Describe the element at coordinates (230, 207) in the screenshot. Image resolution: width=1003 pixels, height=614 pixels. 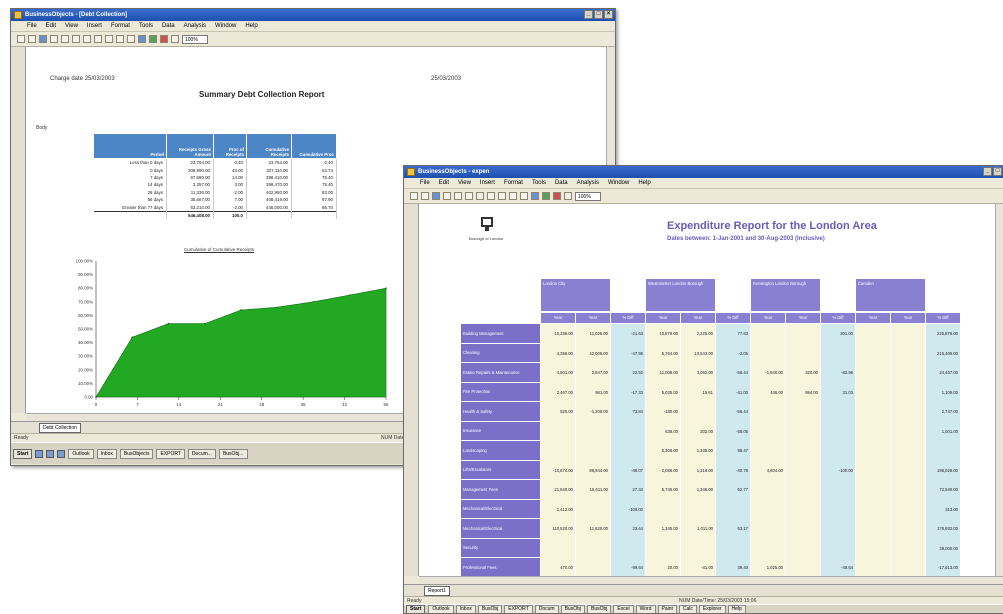
I see `table-cell: -2.00` at that location.